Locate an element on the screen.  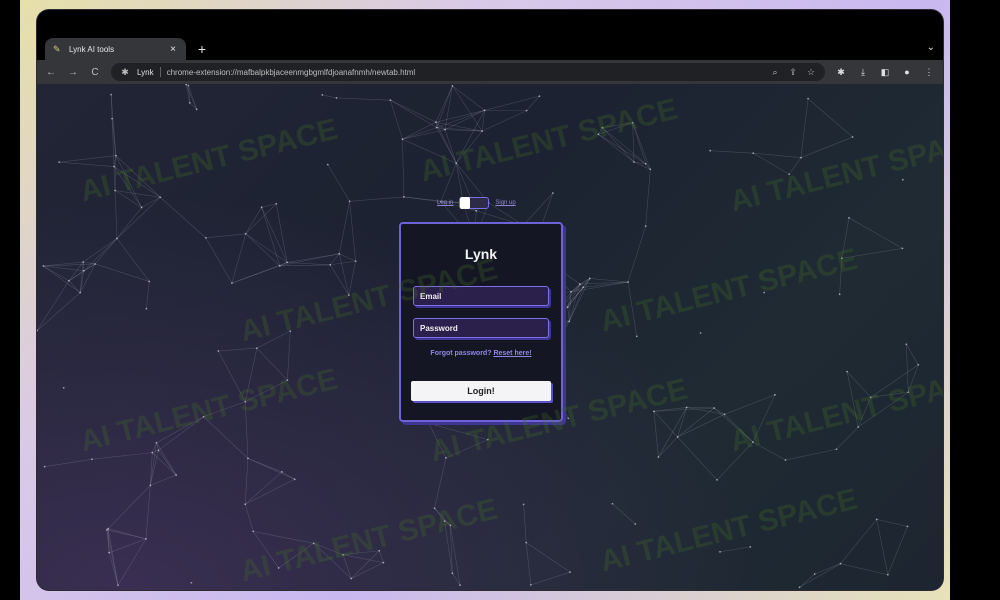
tab-lynk: ✎ Lynk AI tools × is located at coordinates (115, 49).